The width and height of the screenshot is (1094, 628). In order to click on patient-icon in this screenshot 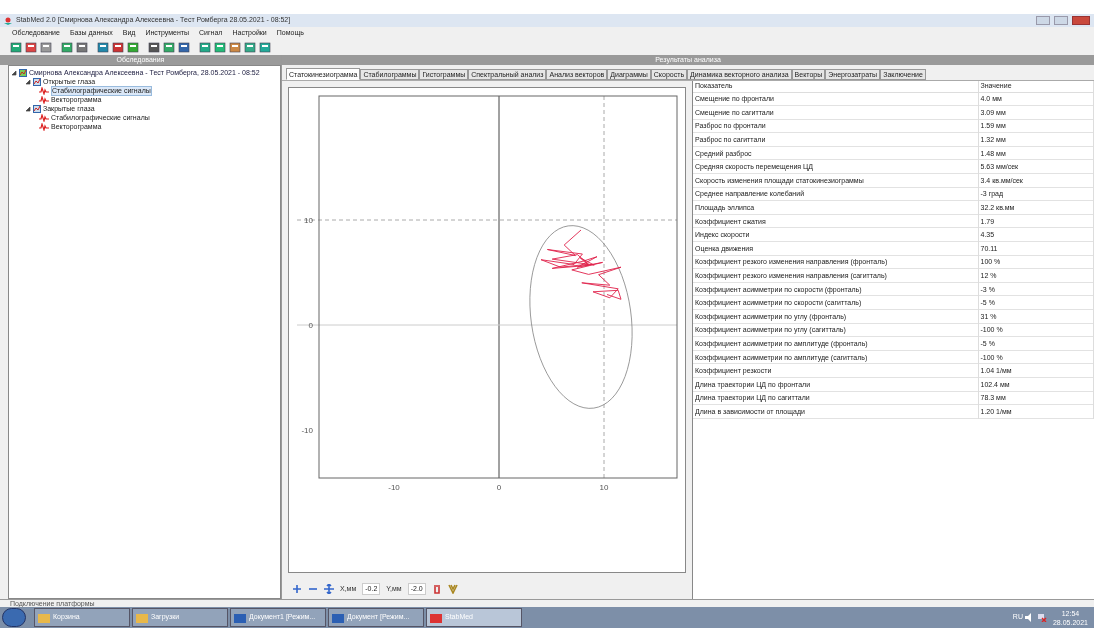, I will do `click(23, 72)`.